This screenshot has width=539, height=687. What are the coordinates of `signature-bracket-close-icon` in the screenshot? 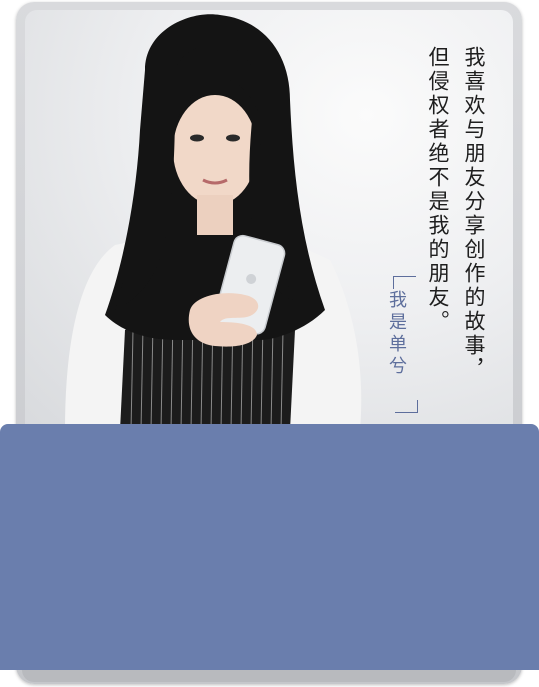 It's located at (406, 406).